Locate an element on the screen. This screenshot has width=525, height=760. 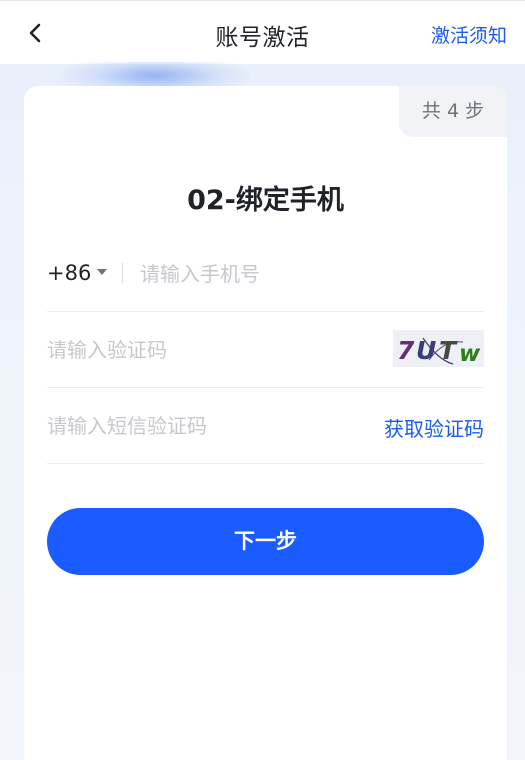
activation-notice-link: 激活须知 is located at coordinates (469, 34).